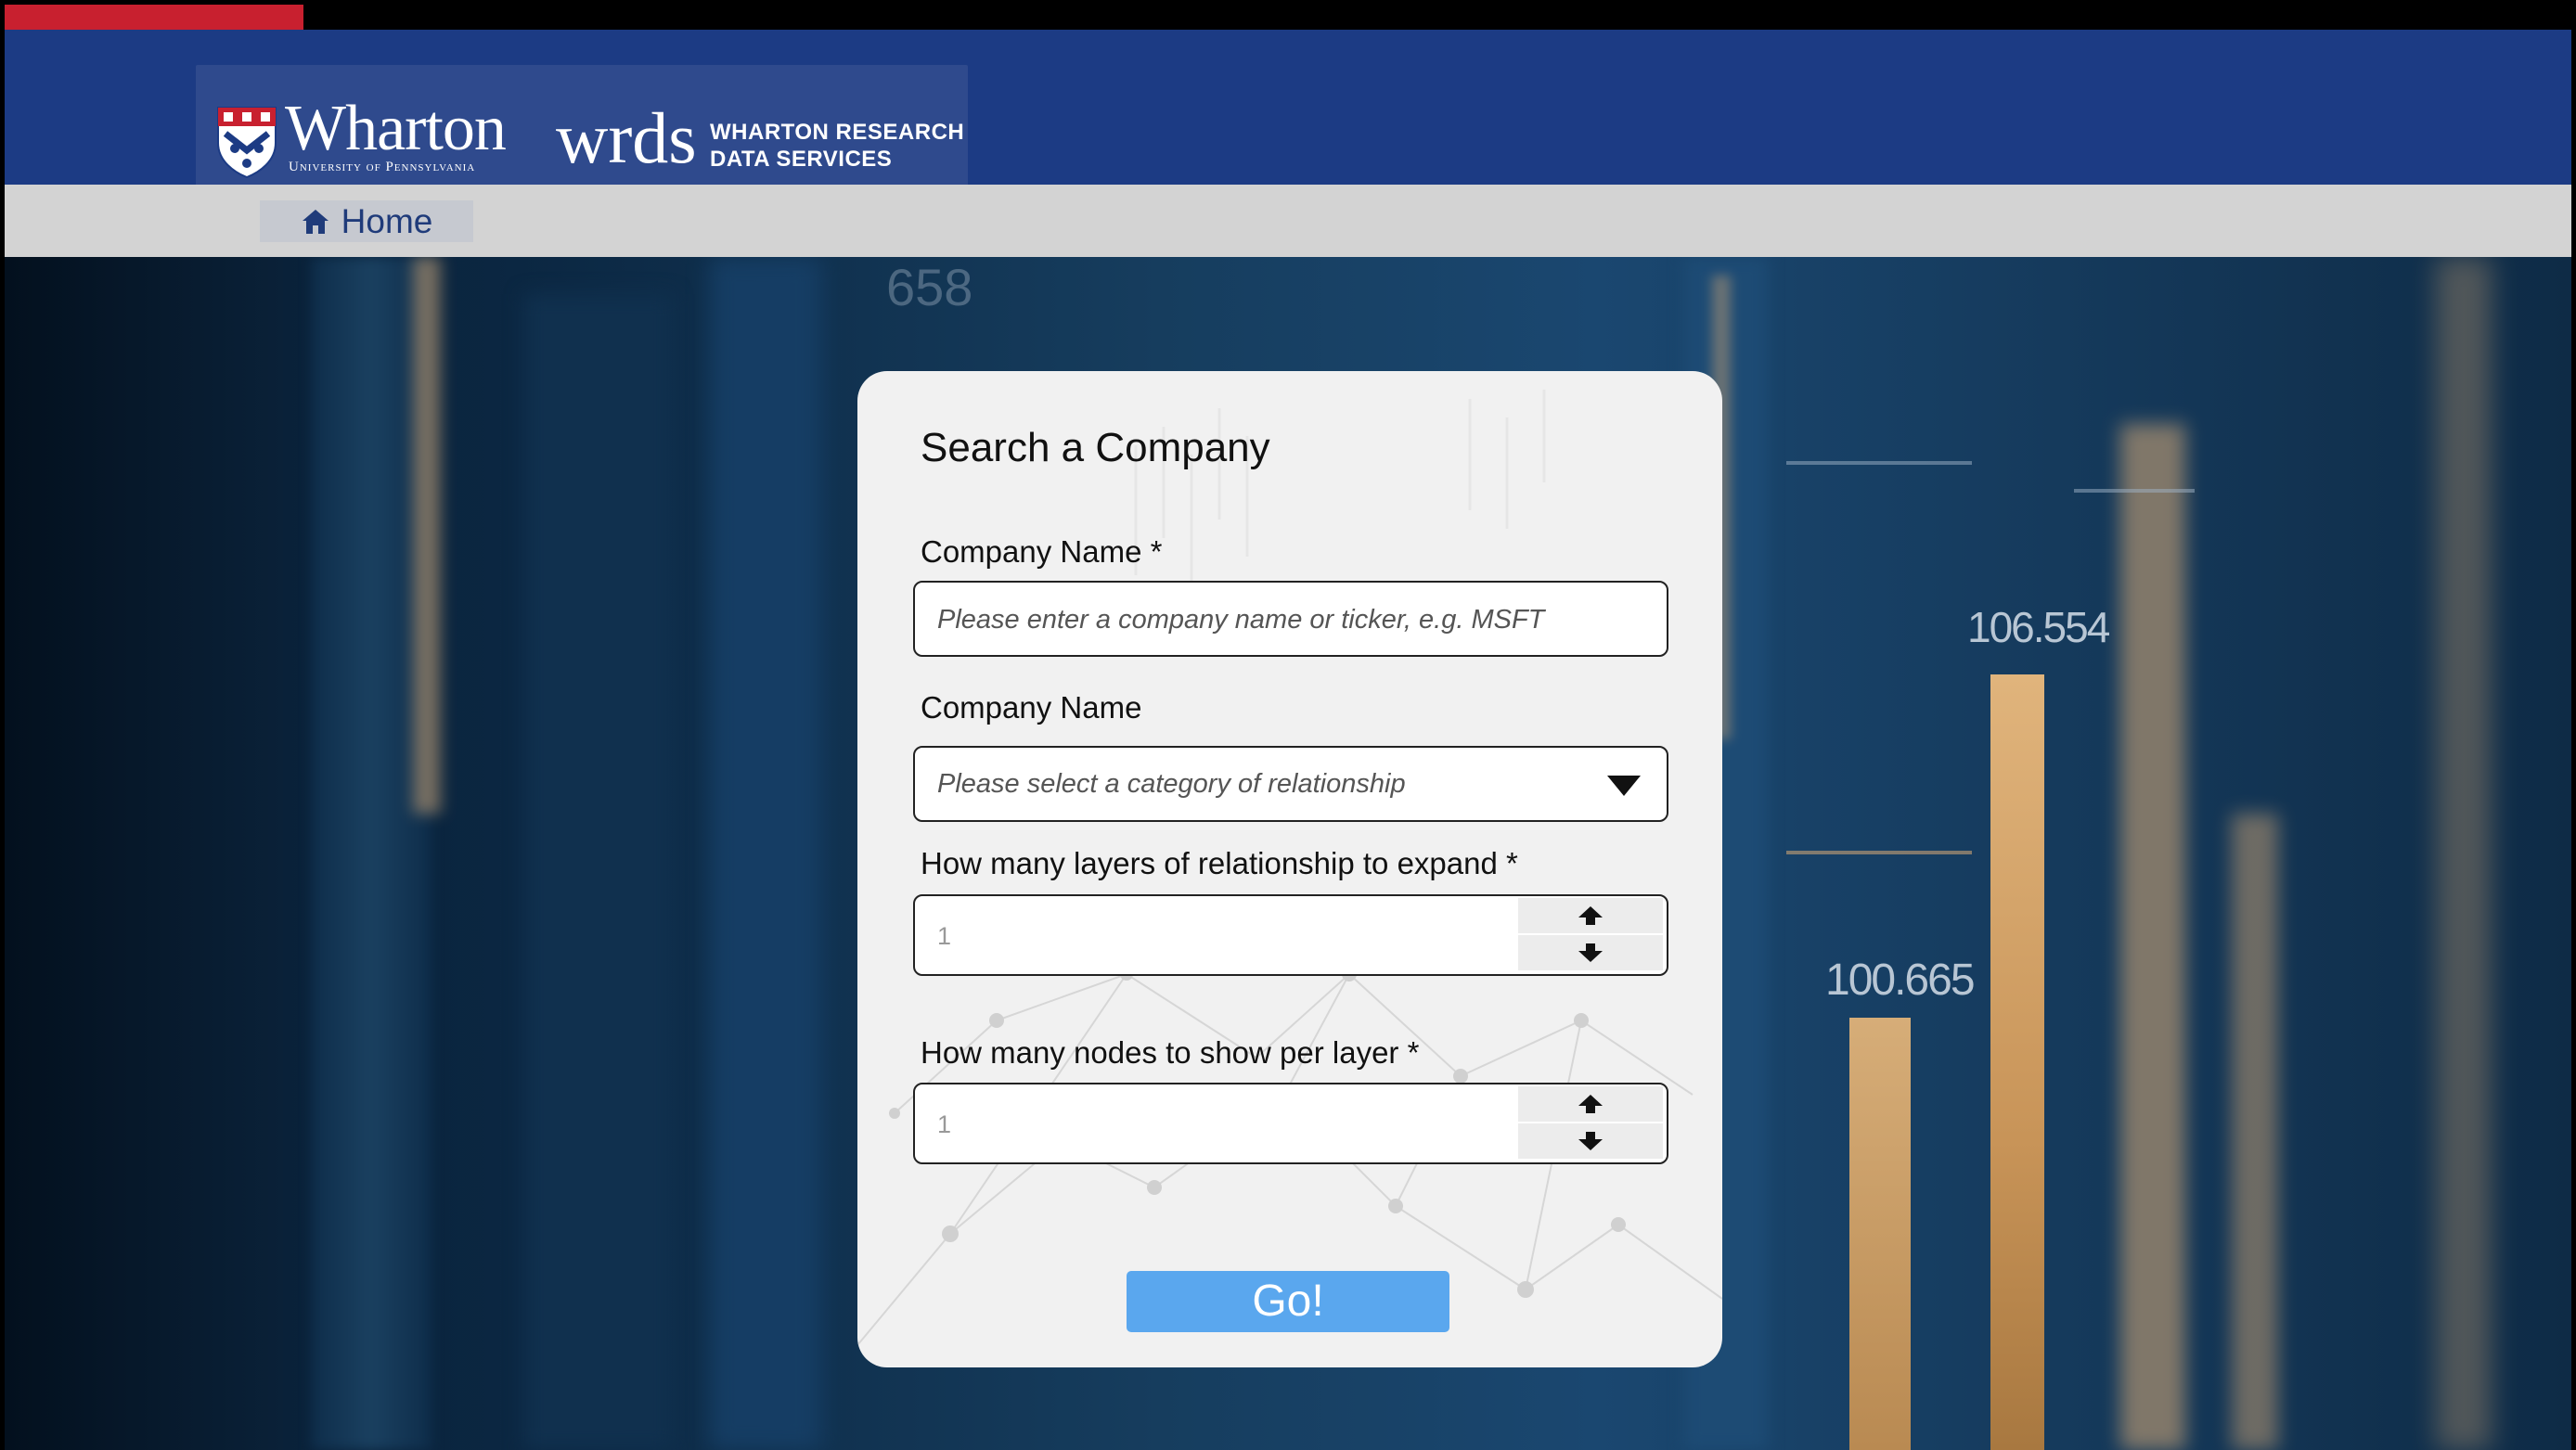 The width and height of the screenshot is (2576, 1450). I want to click on chart-value-658: 658, so click(929, 287).